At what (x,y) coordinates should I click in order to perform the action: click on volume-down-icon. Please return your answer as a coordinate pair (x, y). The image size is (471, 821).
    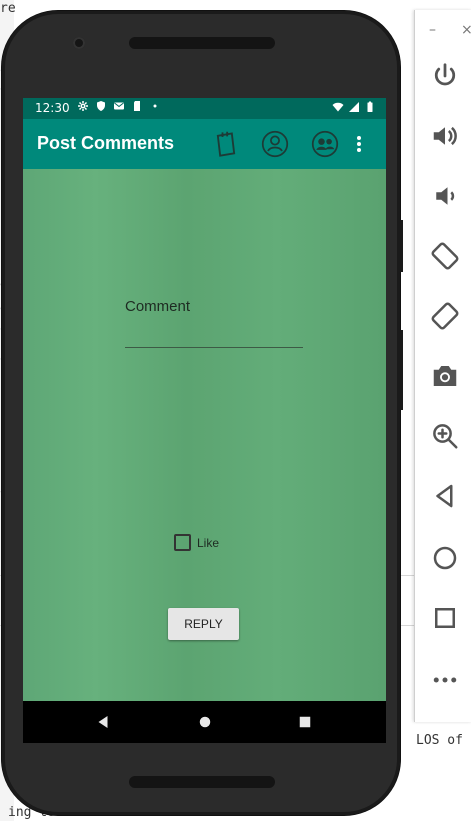
    Looking at the image, I should click on (445, 196).